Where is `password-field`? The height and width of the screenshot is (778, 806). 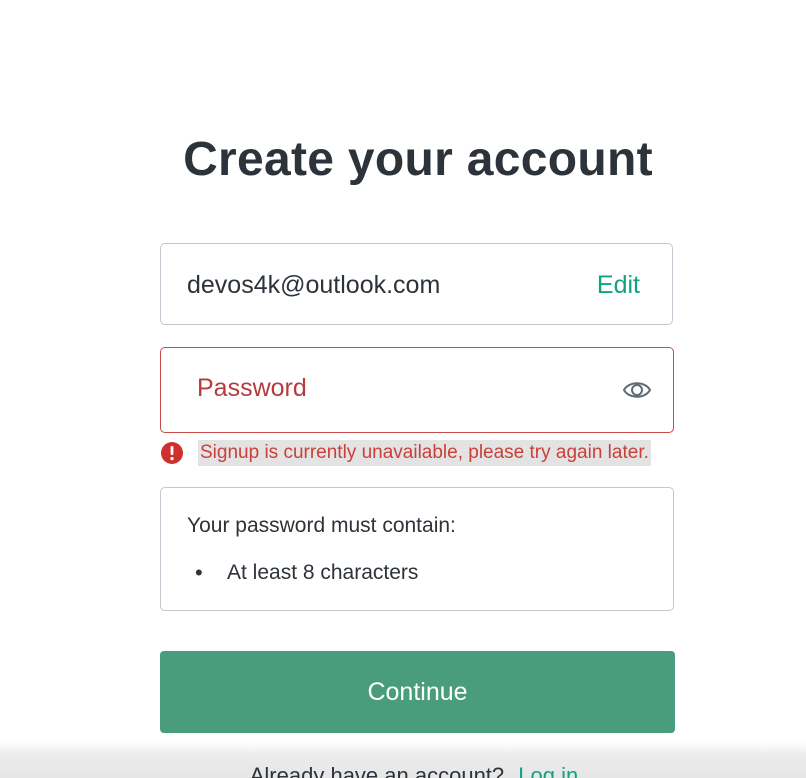 password-field is located at coordinates (417, 390).